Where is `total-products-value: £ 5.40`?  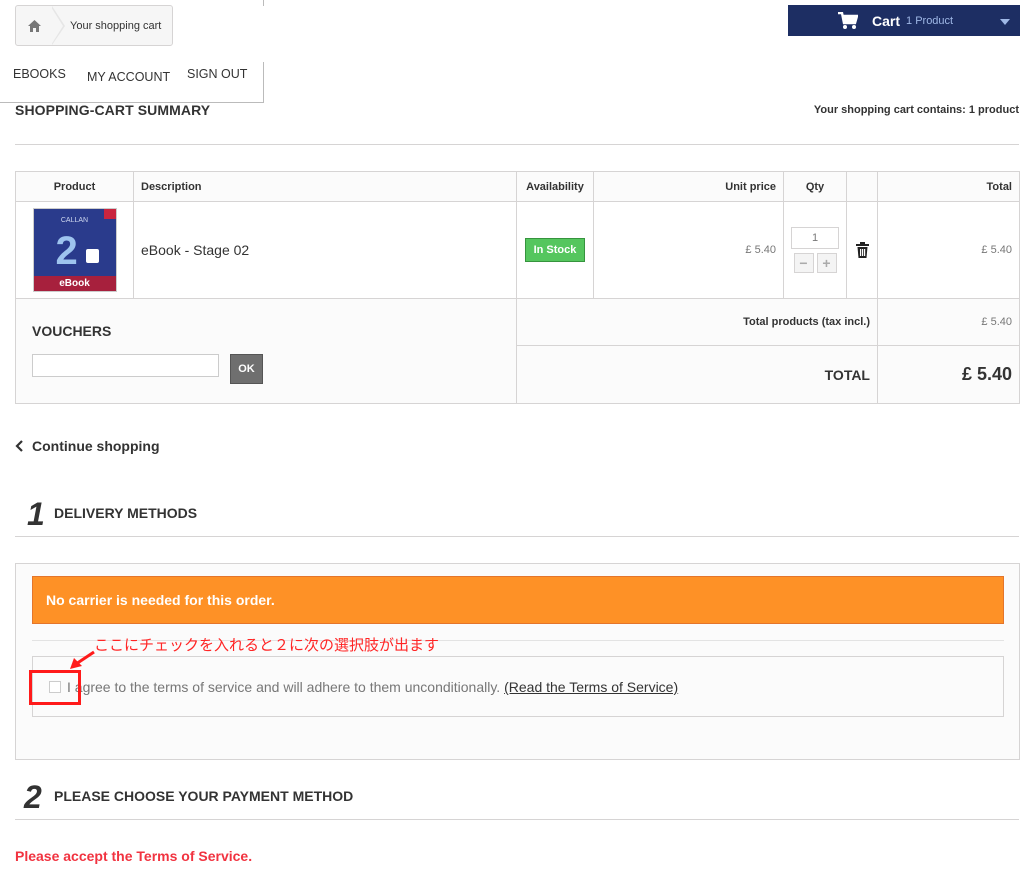 total-products-value: £ 5.40 is located at coordinates (948, 322).